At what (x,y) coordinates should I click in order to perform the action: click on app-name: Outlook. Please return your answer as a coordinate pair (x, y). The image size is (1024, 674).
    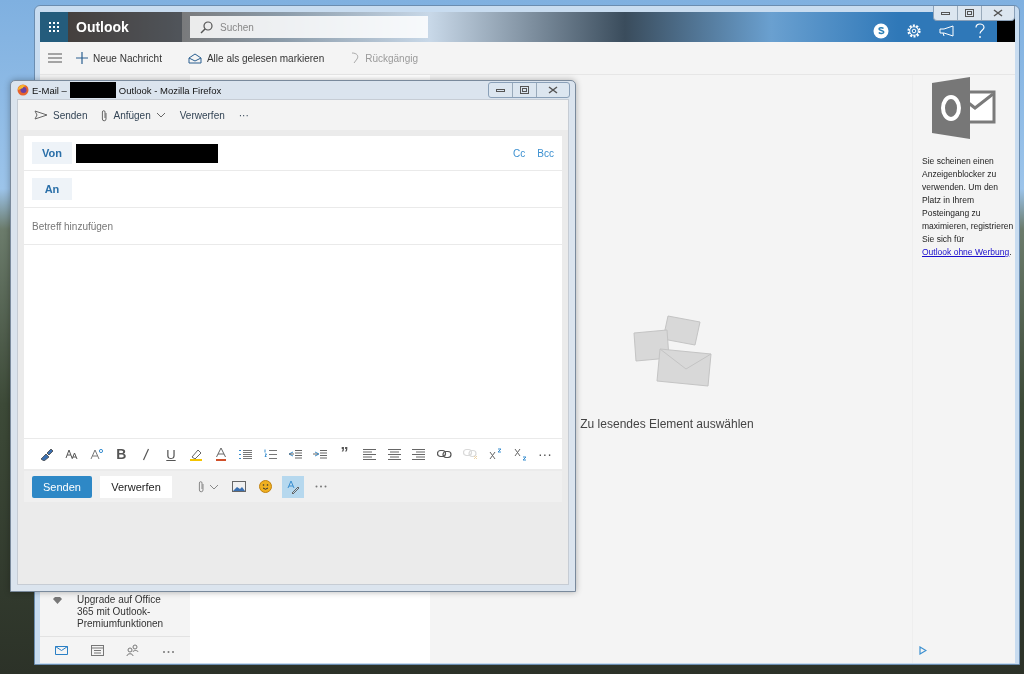
    Looking at the image, I should click on (125, 27).